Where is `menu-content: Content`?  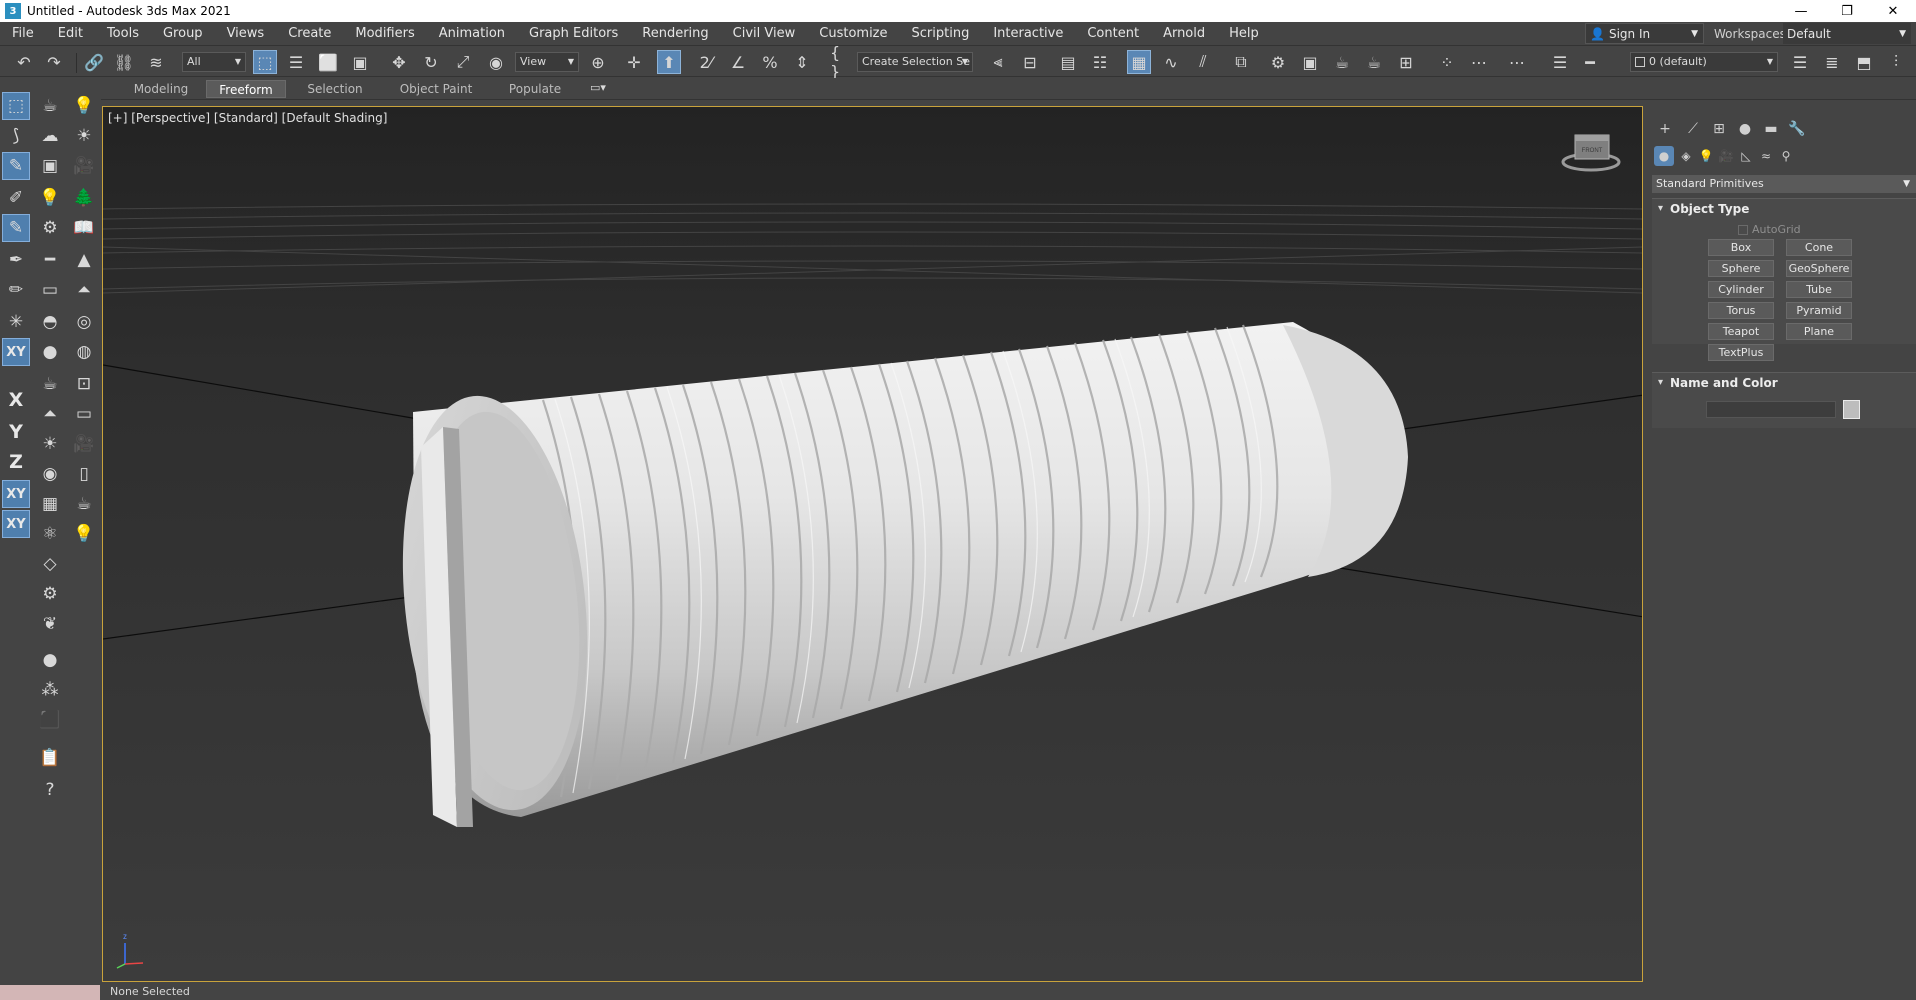 menu-content: Content is located at coordinates (1113, 34).